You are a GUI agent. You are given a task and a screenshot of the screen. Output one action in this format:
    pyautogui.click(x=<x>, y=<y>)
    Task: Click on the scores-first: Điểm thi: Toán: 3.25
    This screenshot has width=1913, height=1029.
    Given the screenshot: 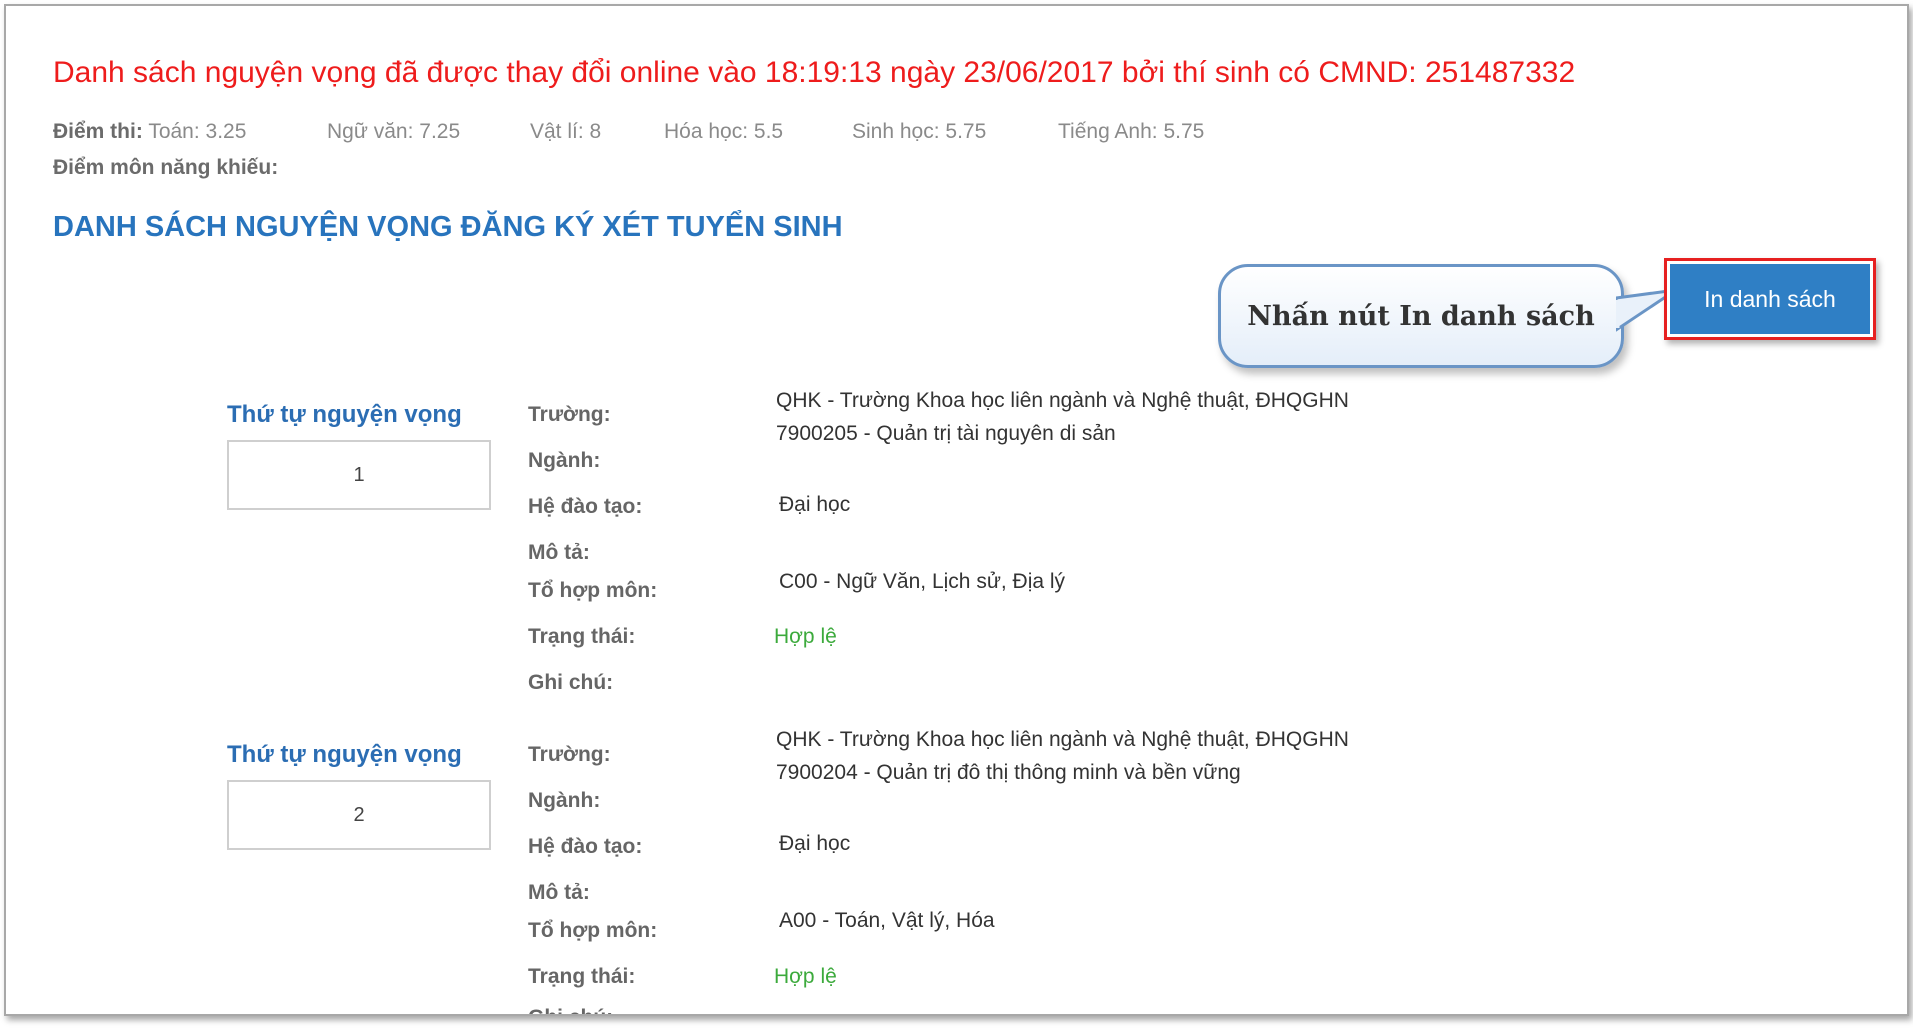 What is the action you would take?
    pyautogui.click(x=149, y=132)
    